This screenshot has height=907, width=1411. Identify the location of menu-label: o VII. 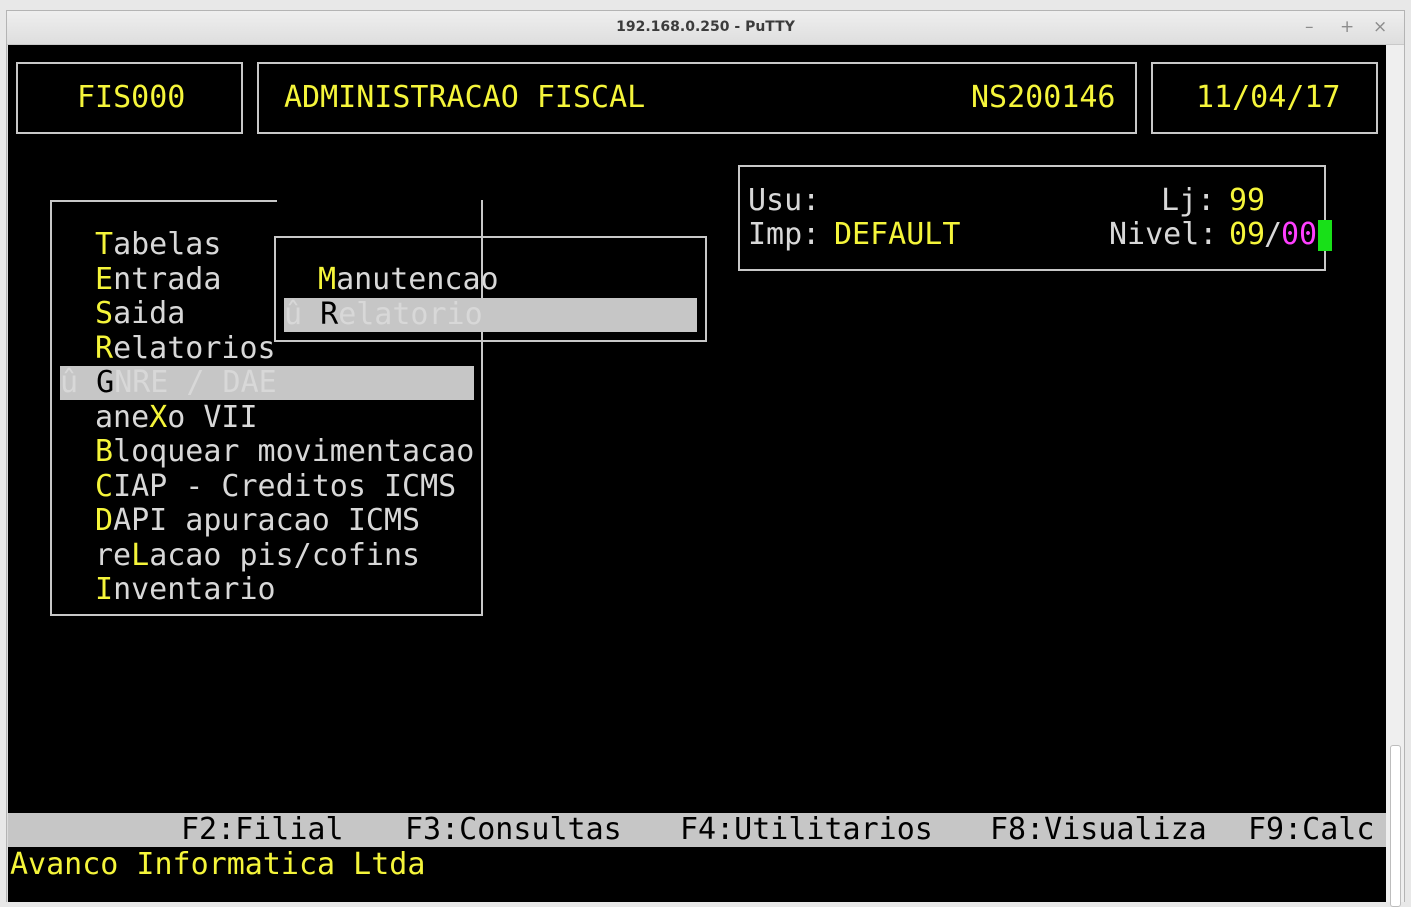
(212, 417).